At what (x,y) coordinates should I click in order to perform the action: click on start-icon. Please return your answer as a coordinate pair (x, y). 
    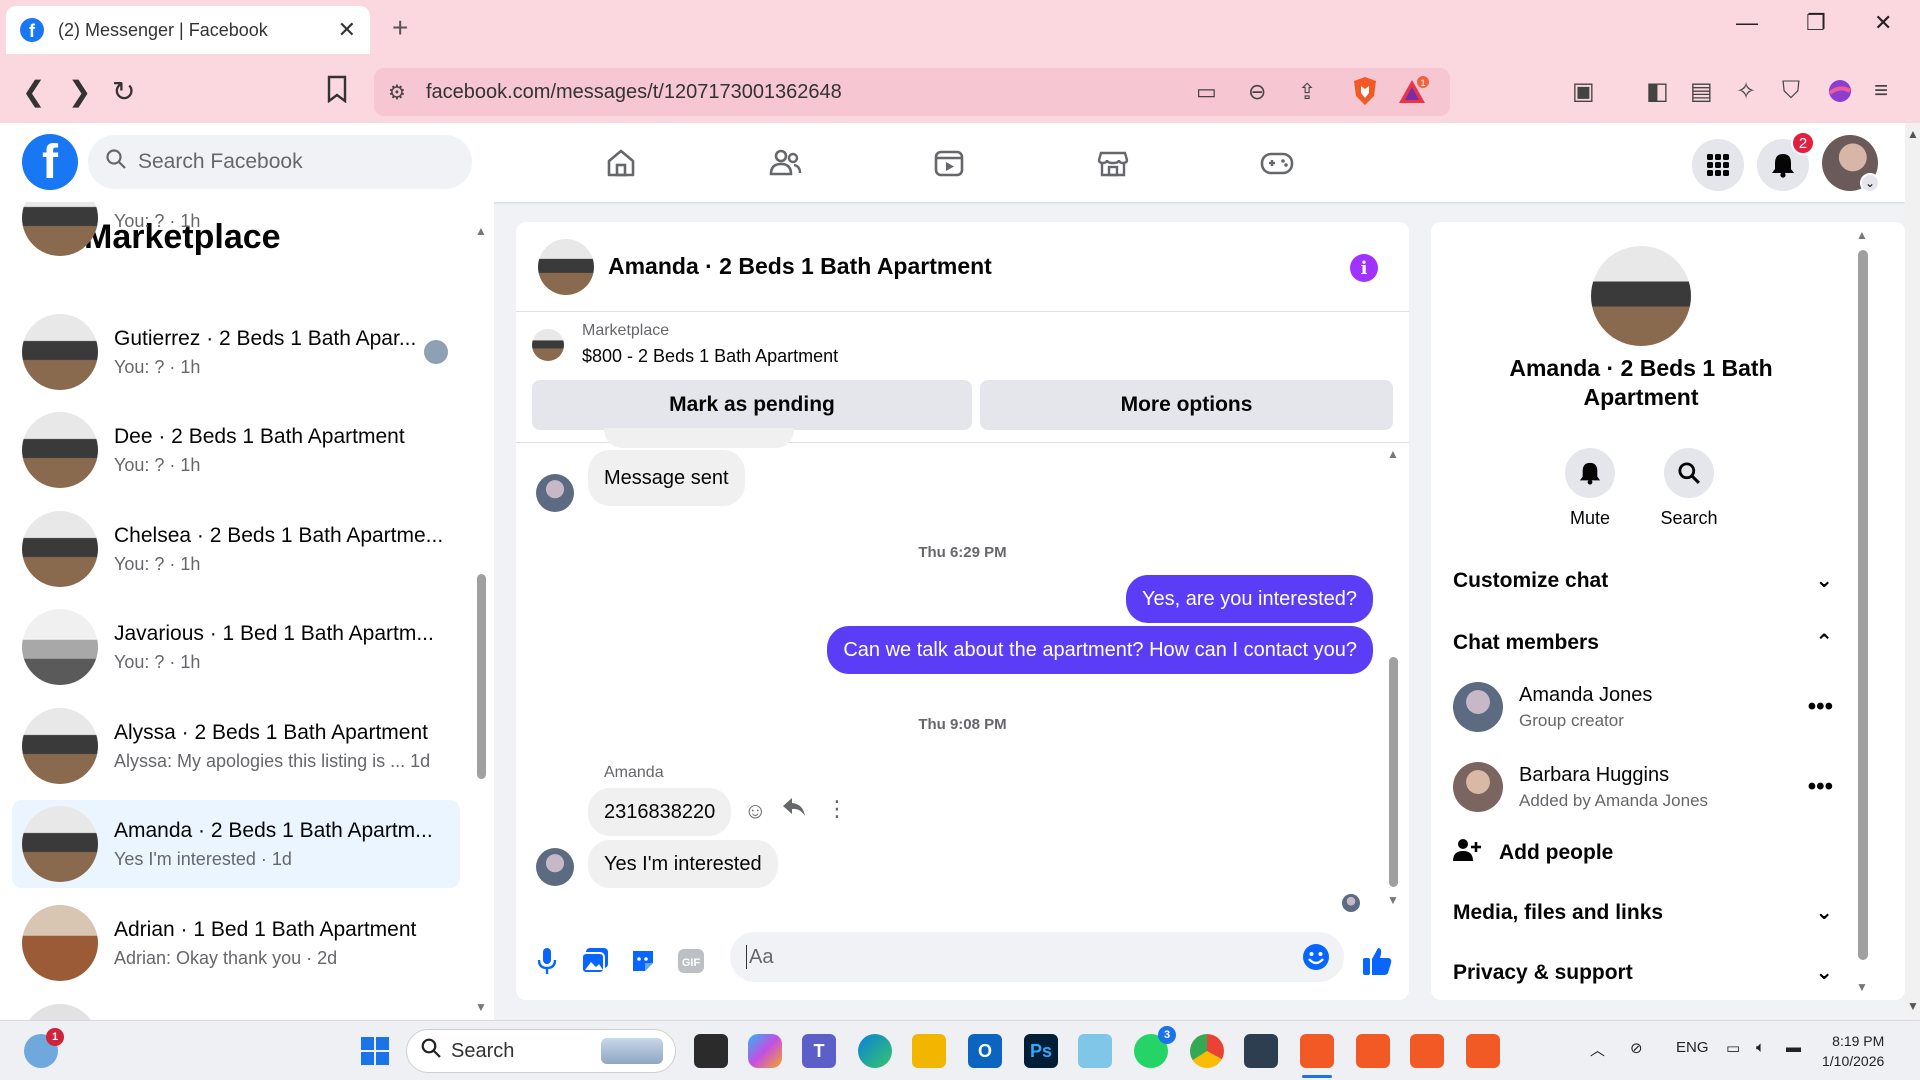
    Looking at the image, I should click on (375, 1051).